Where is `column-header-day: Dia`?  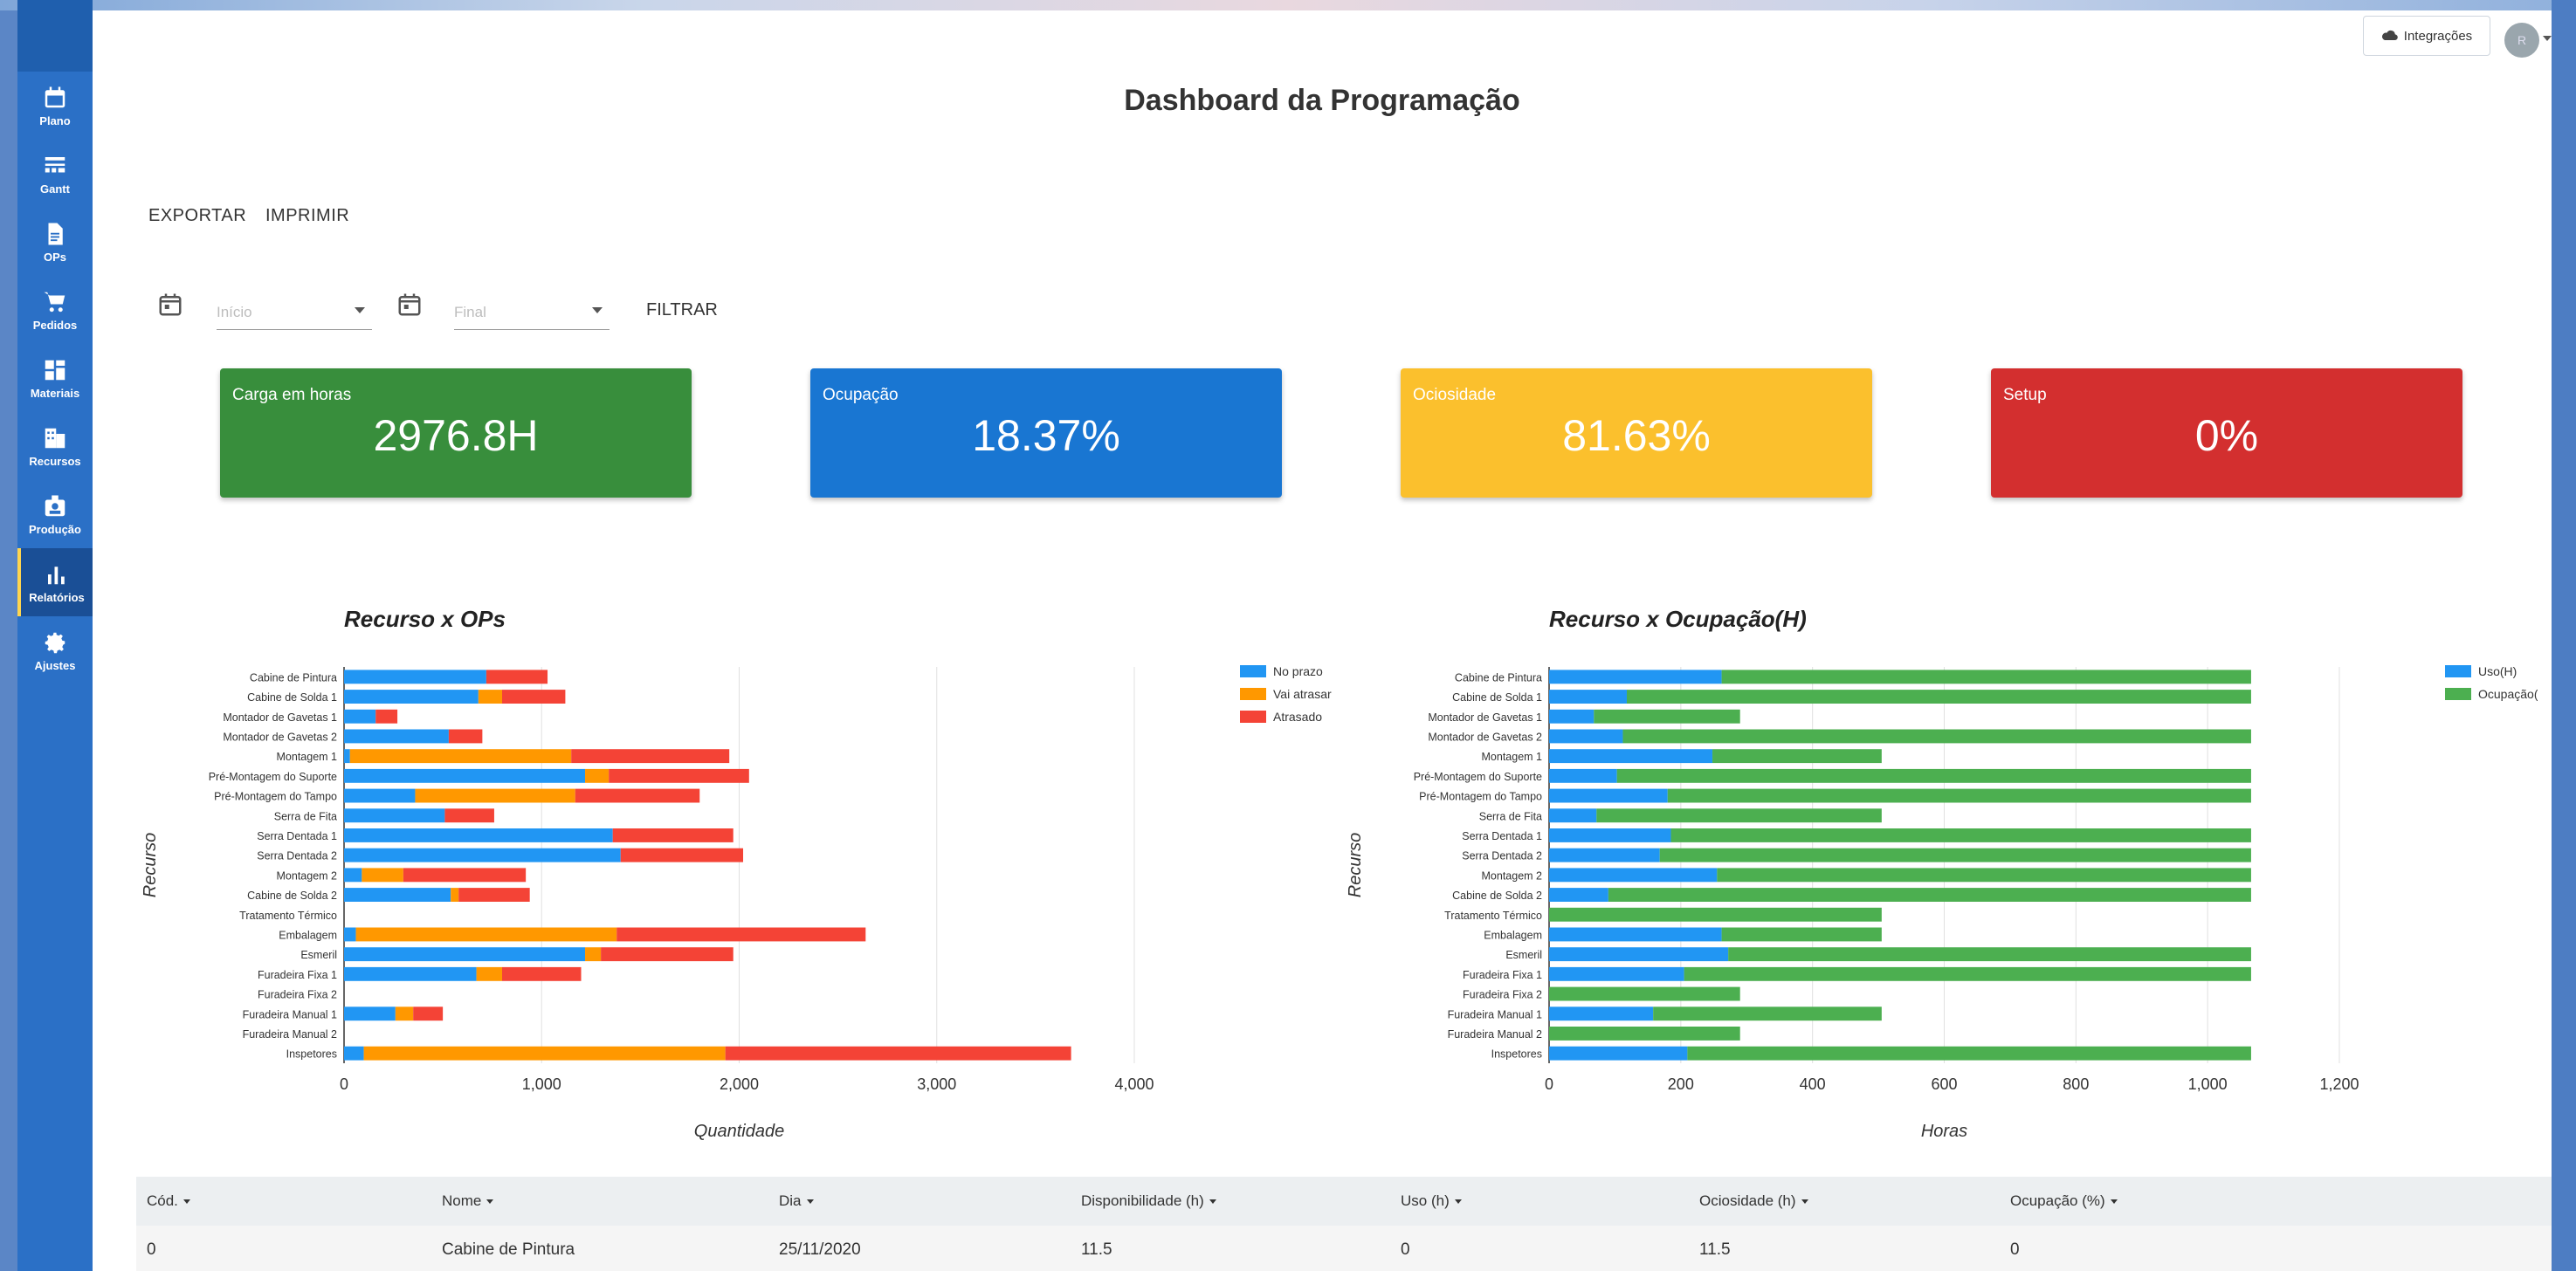 column-header-day: Dia is located at coordinates (796, 1201).